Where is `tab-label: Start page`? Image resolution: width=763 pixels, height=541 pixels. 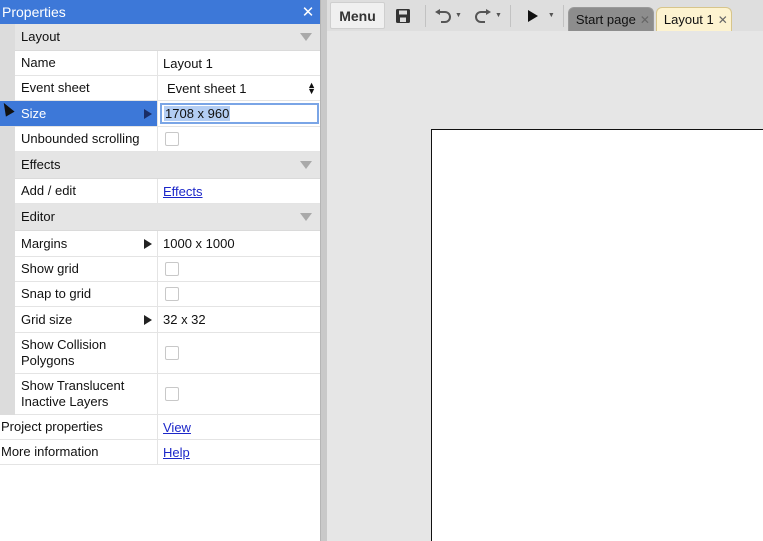
tab-label: Start page is located at coordinates (605, 19).